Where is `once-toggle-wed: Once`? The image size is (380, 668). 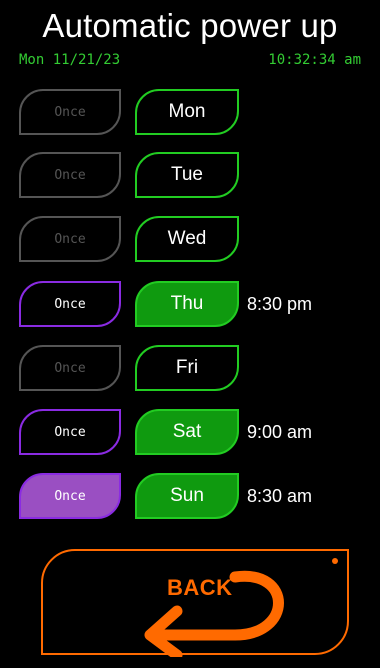
once-toggle-wed: Once is located at coordinates (70, 239).